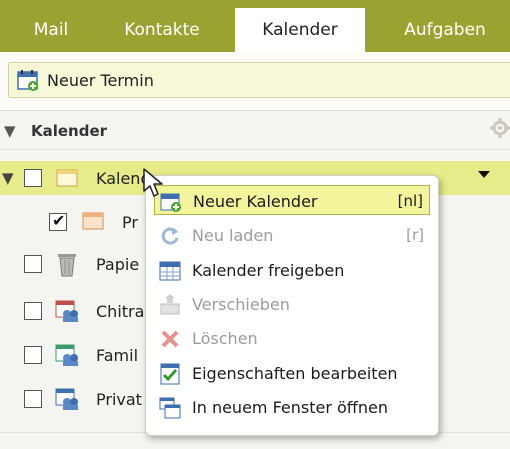  What do you see at coordinates (170, 236) in the screenshot?
I see `reload-icon` at bounding box center [170, 236].